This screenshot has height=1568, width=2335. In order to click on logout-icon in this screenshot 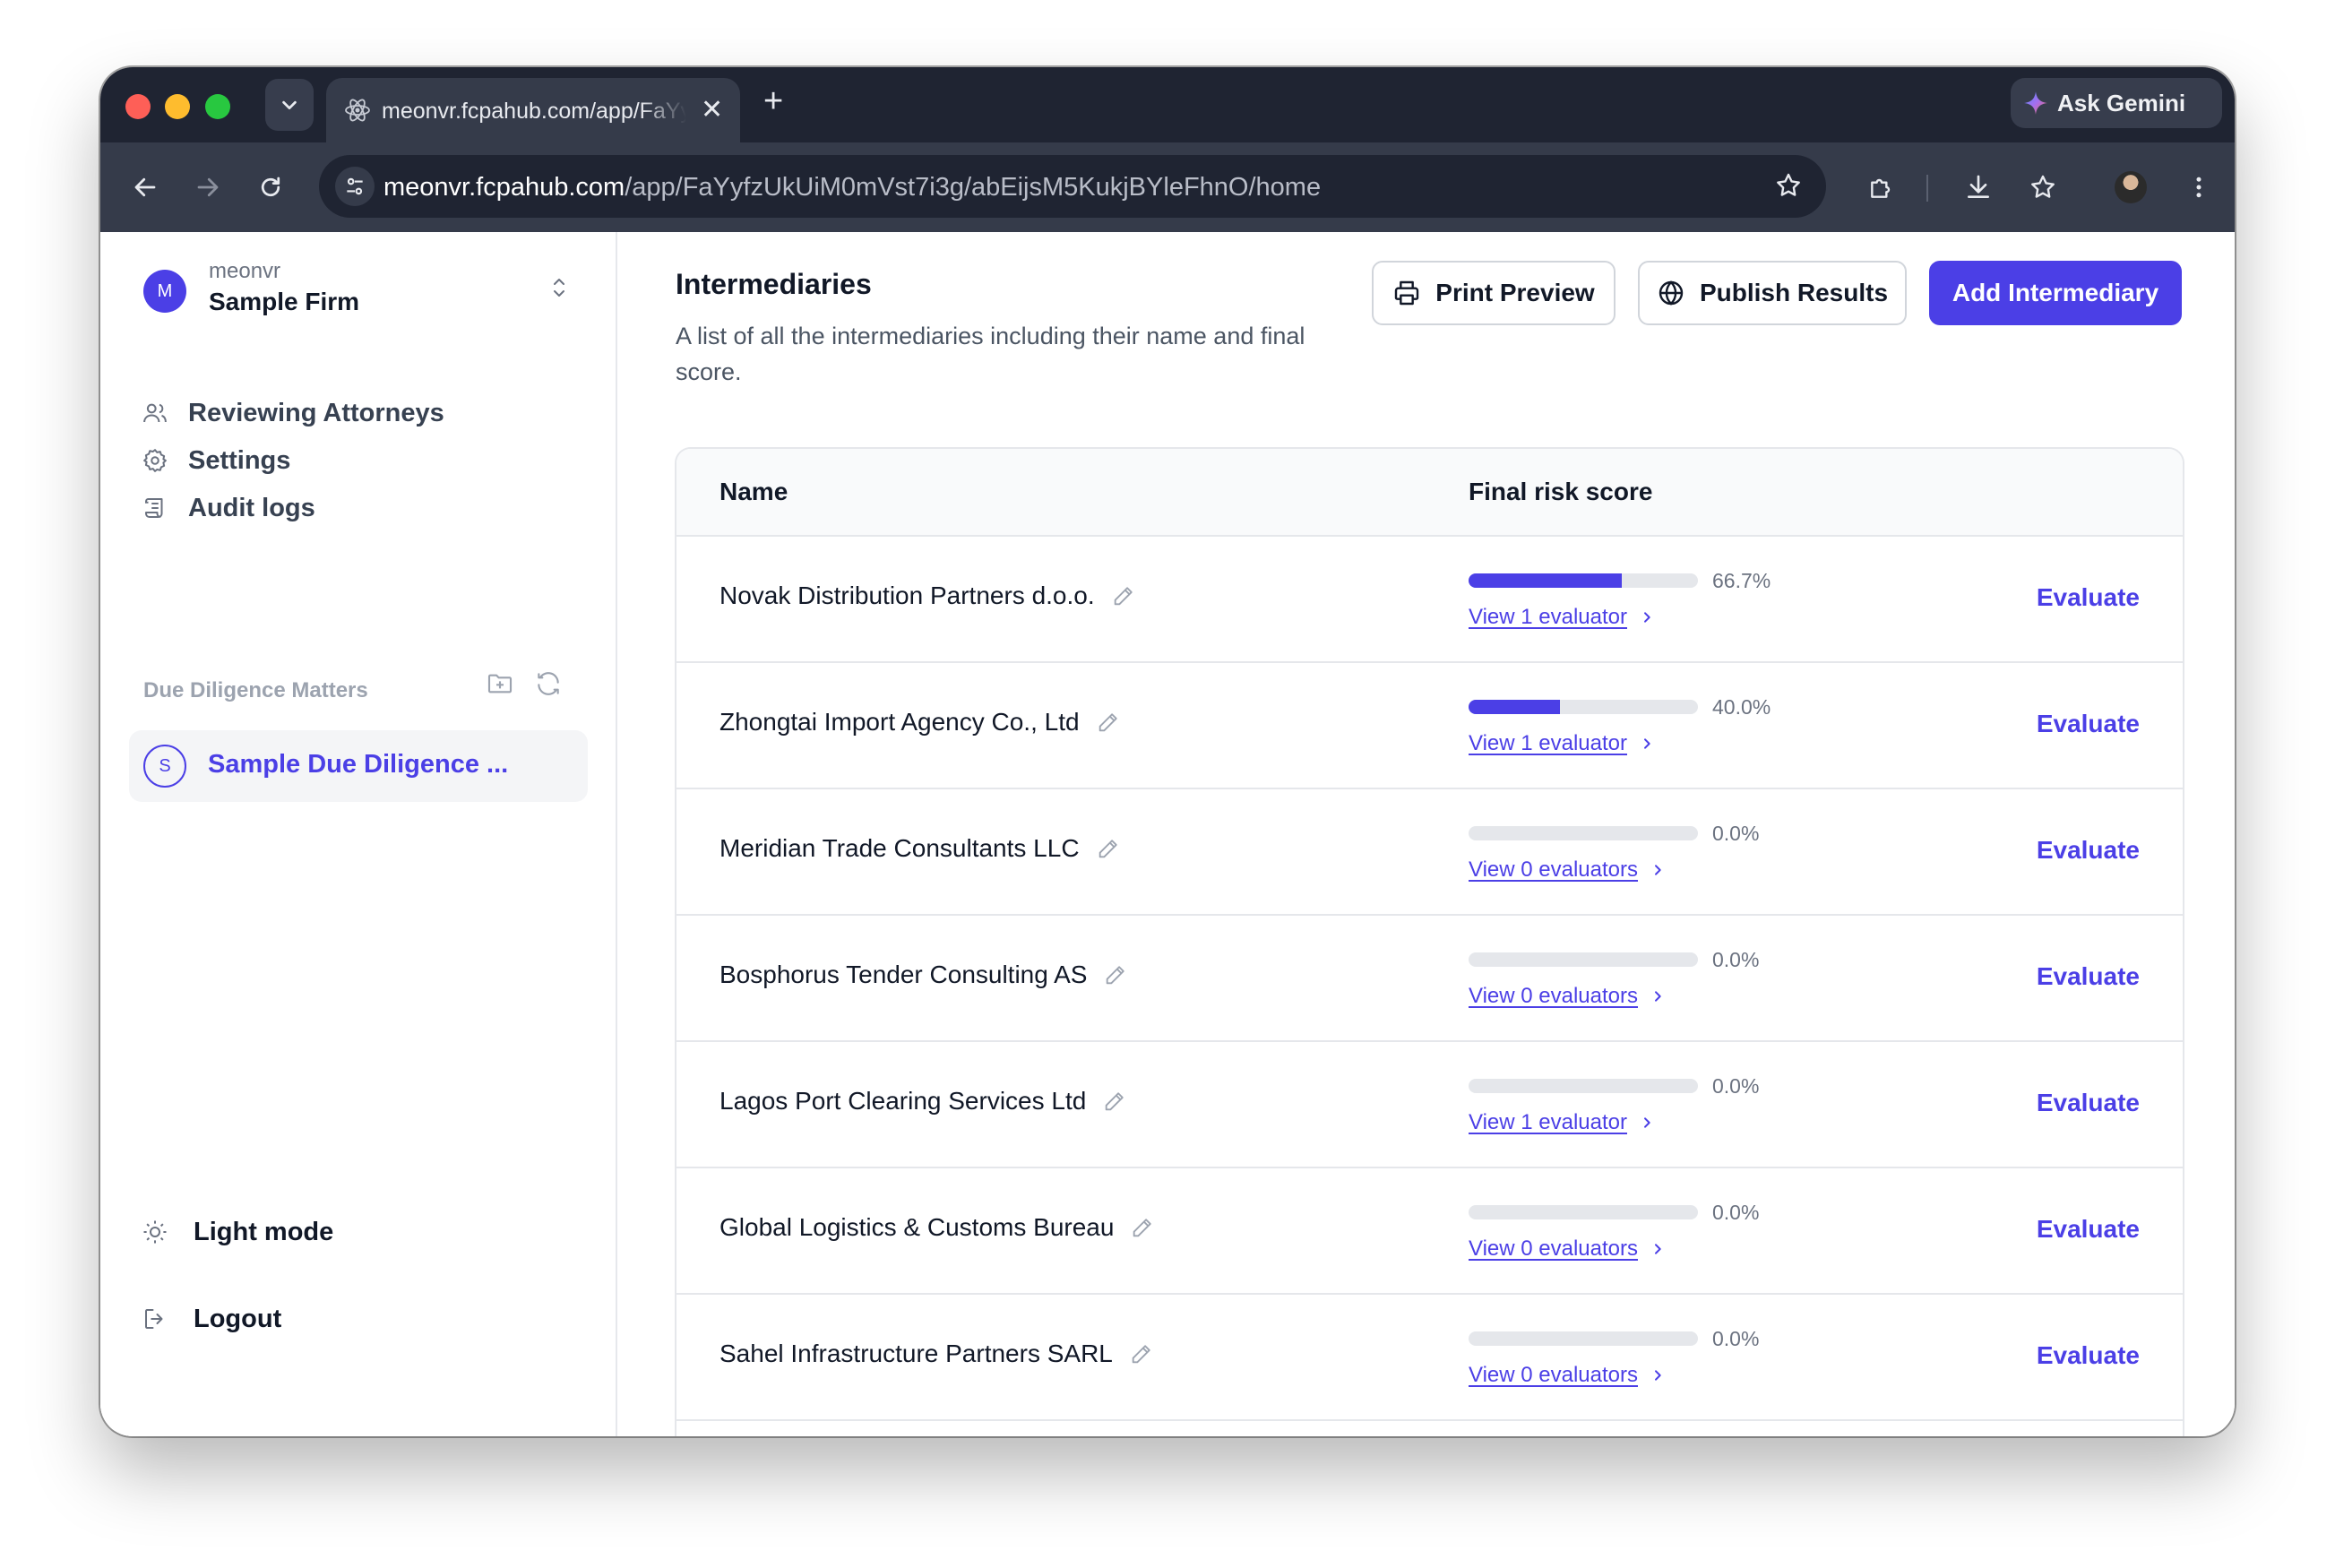, I will do `click(154, 1319)`.